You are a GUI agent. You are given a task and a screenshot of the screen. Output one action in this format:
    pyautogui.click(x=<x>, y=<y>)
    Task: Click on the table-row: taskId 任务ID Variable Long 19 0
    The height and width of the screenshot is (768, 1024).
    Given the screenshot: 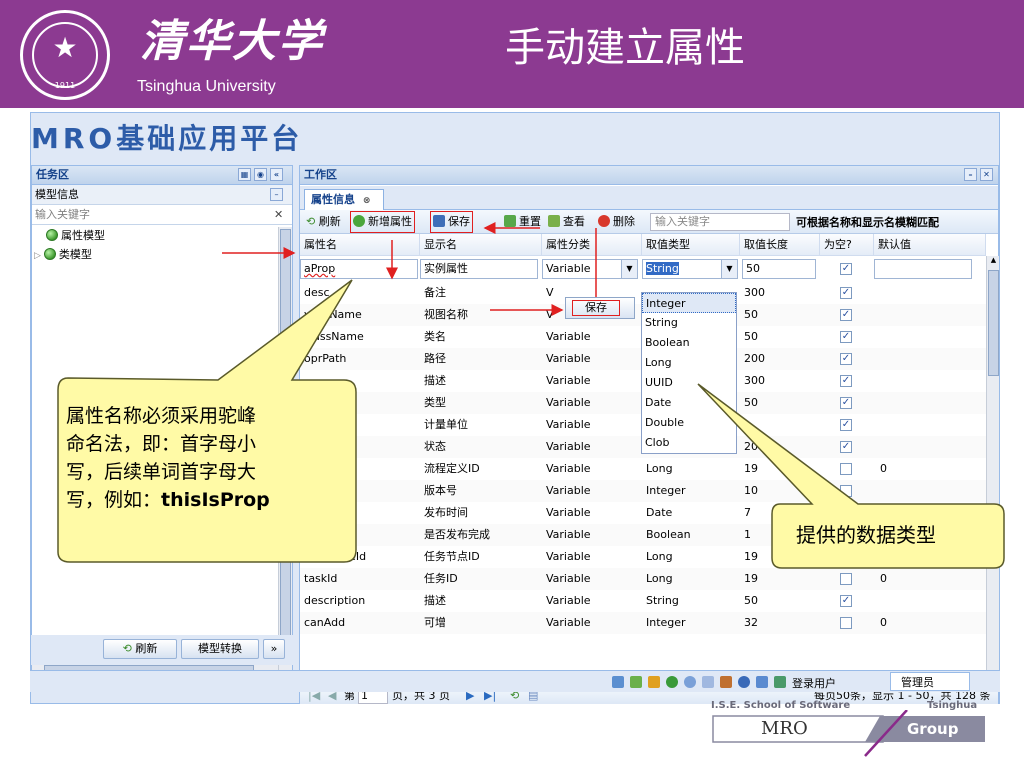 What is the action you would take?
    pyautogui.click(x=643, y=579)
    